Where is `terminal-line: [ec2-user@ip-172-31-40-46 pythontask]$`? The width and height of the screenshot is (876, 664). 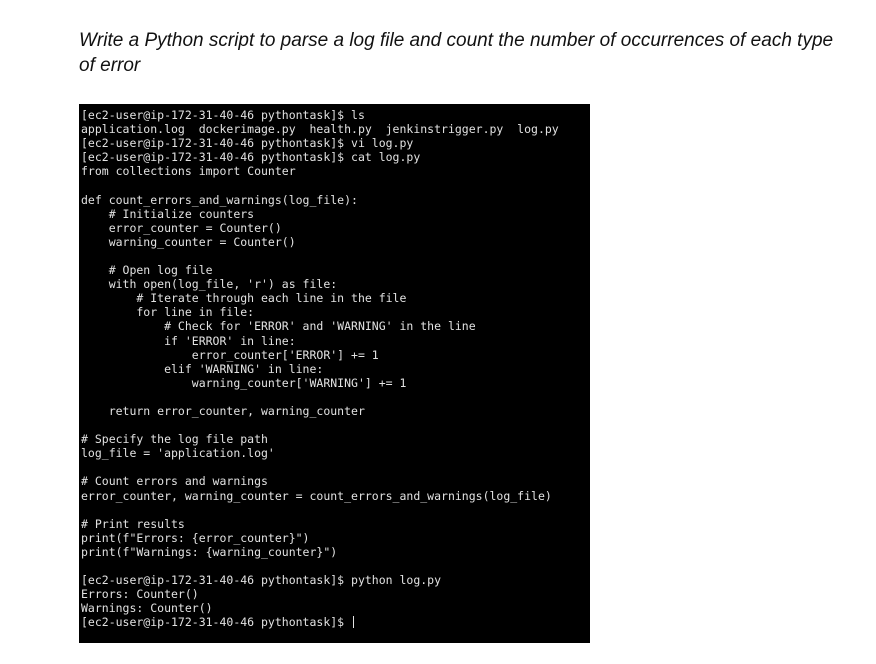
terminal-line: [ec2-user@ip-172-31-40-46 pythontask]$ is located at coordinates (335, 622).